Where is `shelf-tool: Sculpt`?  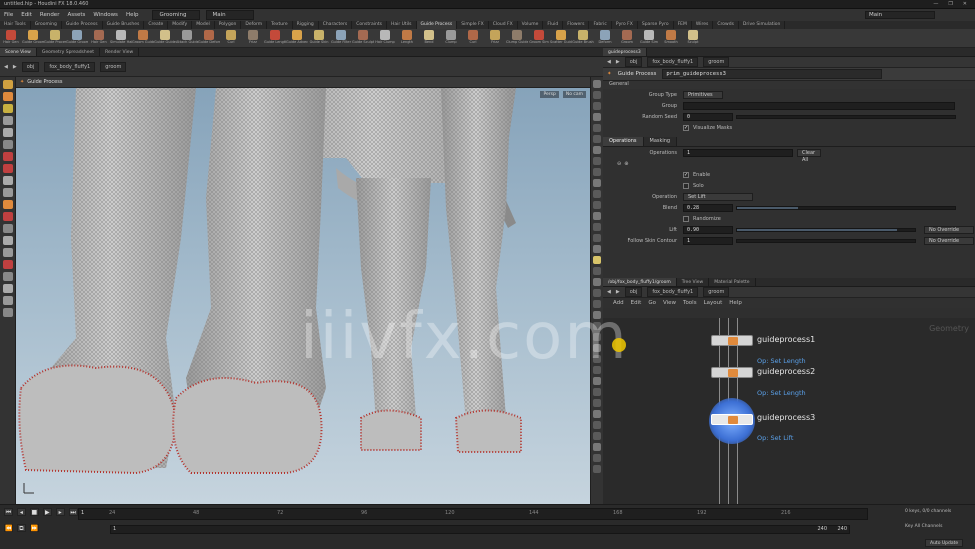 shelf-tool: Sculpt is located at coordinates (693, 38).